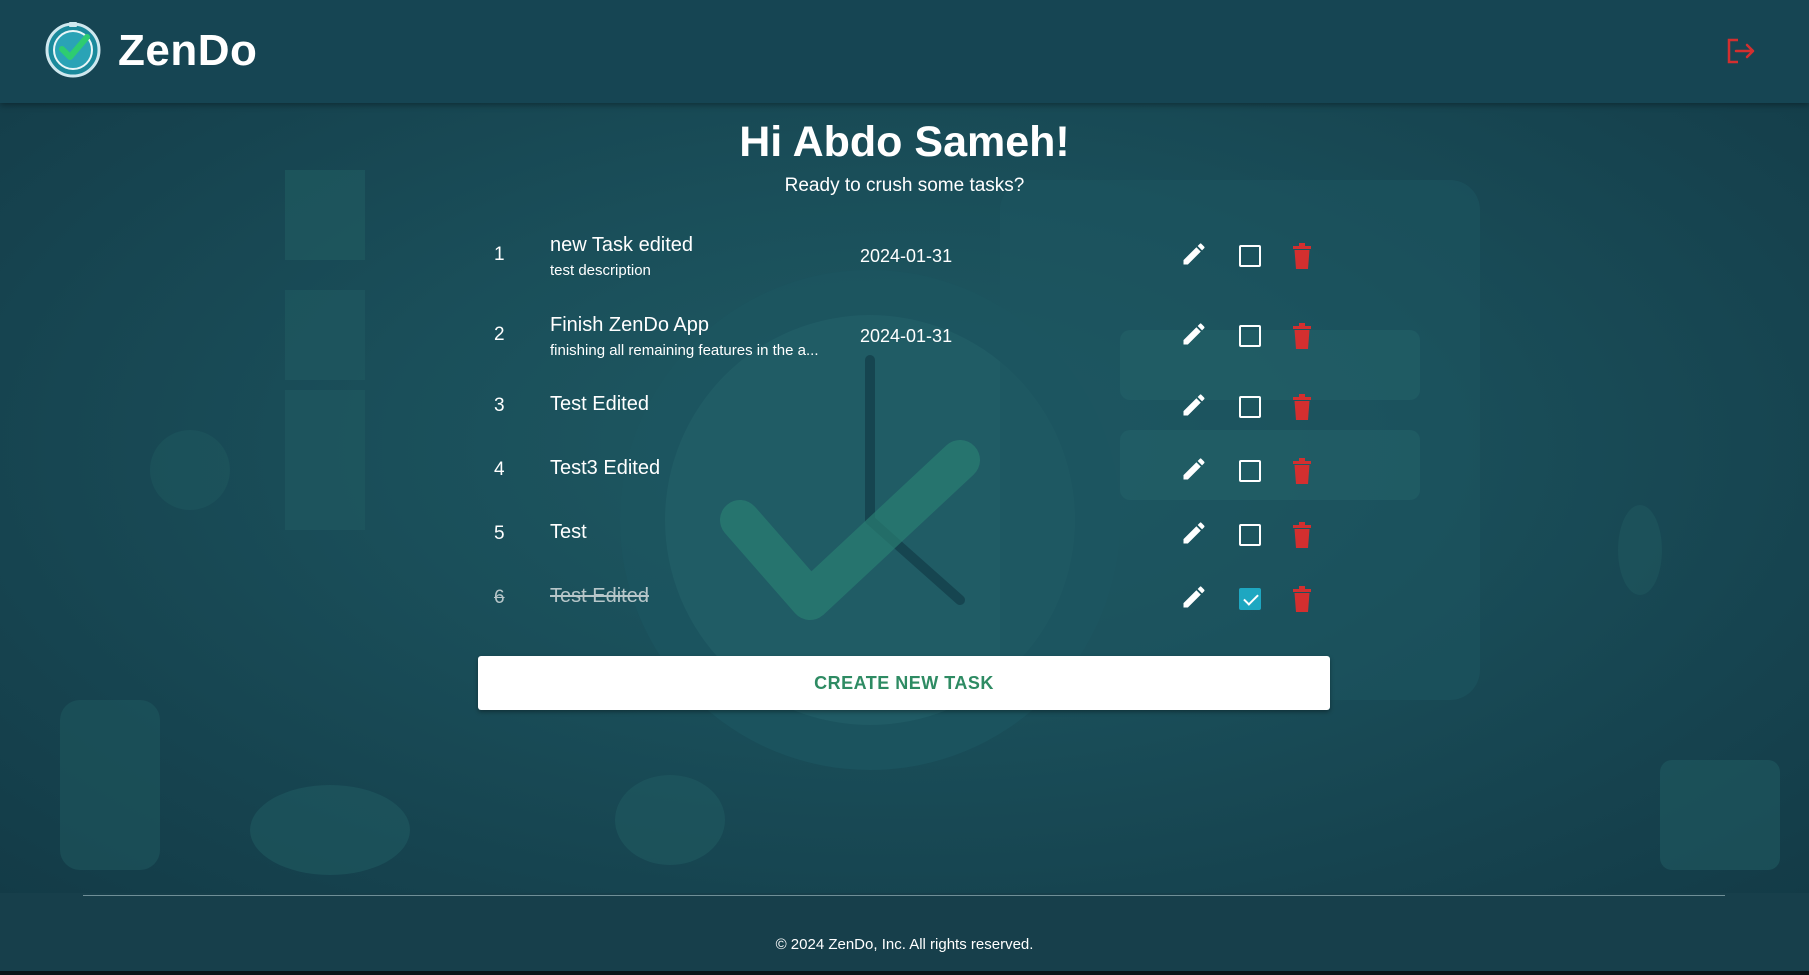 The width and height of the screenshot is (1809, 975). What do you see at coordinates (904, 51) in the screenshot?
I see `top-navbar: ZenDo` at bounding box center [904, 51].